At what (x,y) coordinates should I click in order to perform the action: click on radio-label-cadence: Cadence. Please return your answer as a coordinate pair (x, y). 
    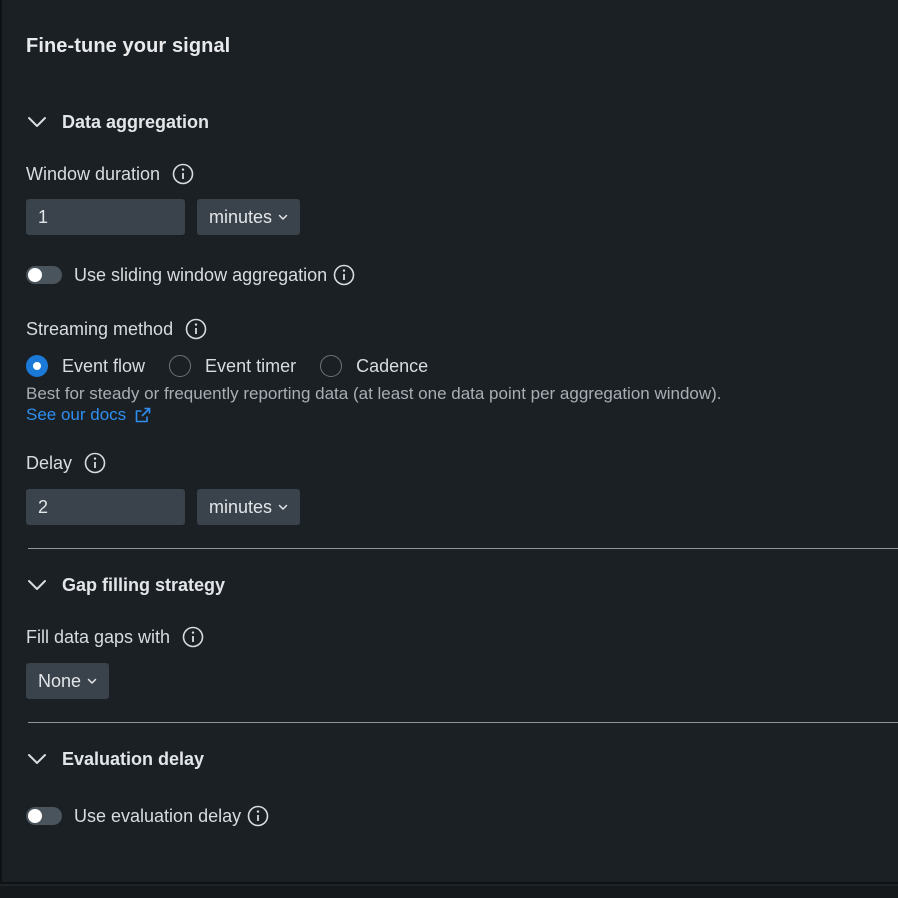
    Looking at the image, I should click on (392, 365).